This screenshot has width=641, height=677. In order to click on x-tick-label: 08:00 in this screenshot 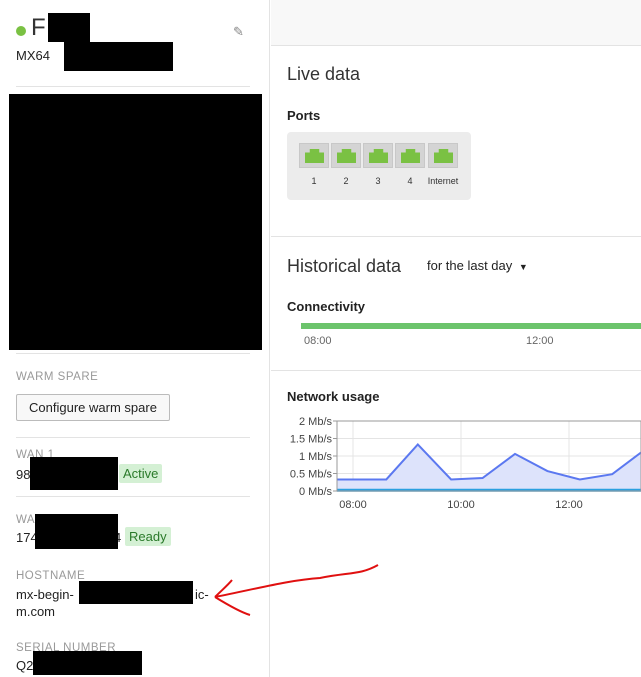, I will do `click(353, 505)`.